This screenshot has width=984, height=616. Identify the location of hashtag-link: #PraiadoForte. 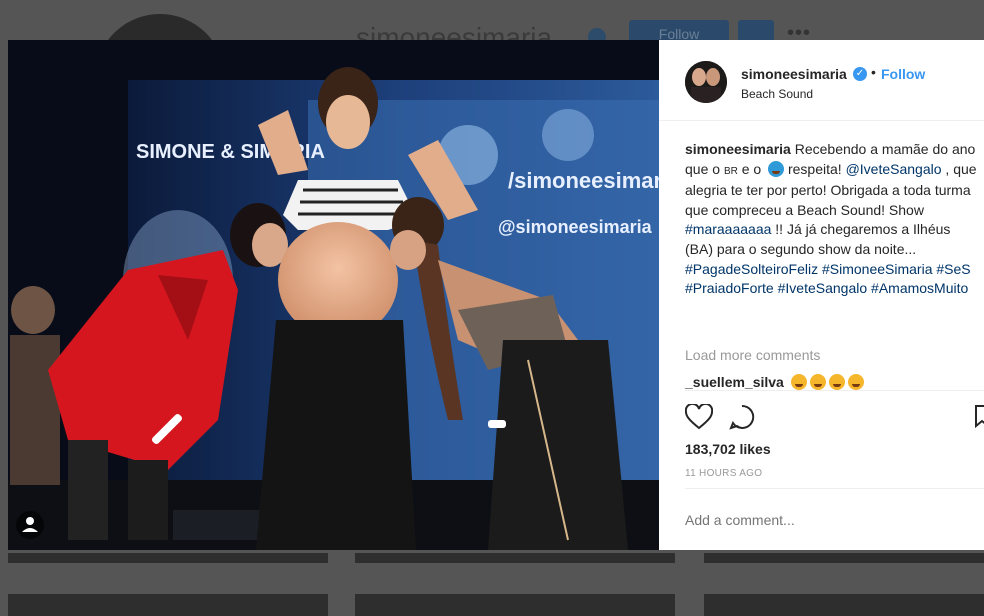
(729, 288).